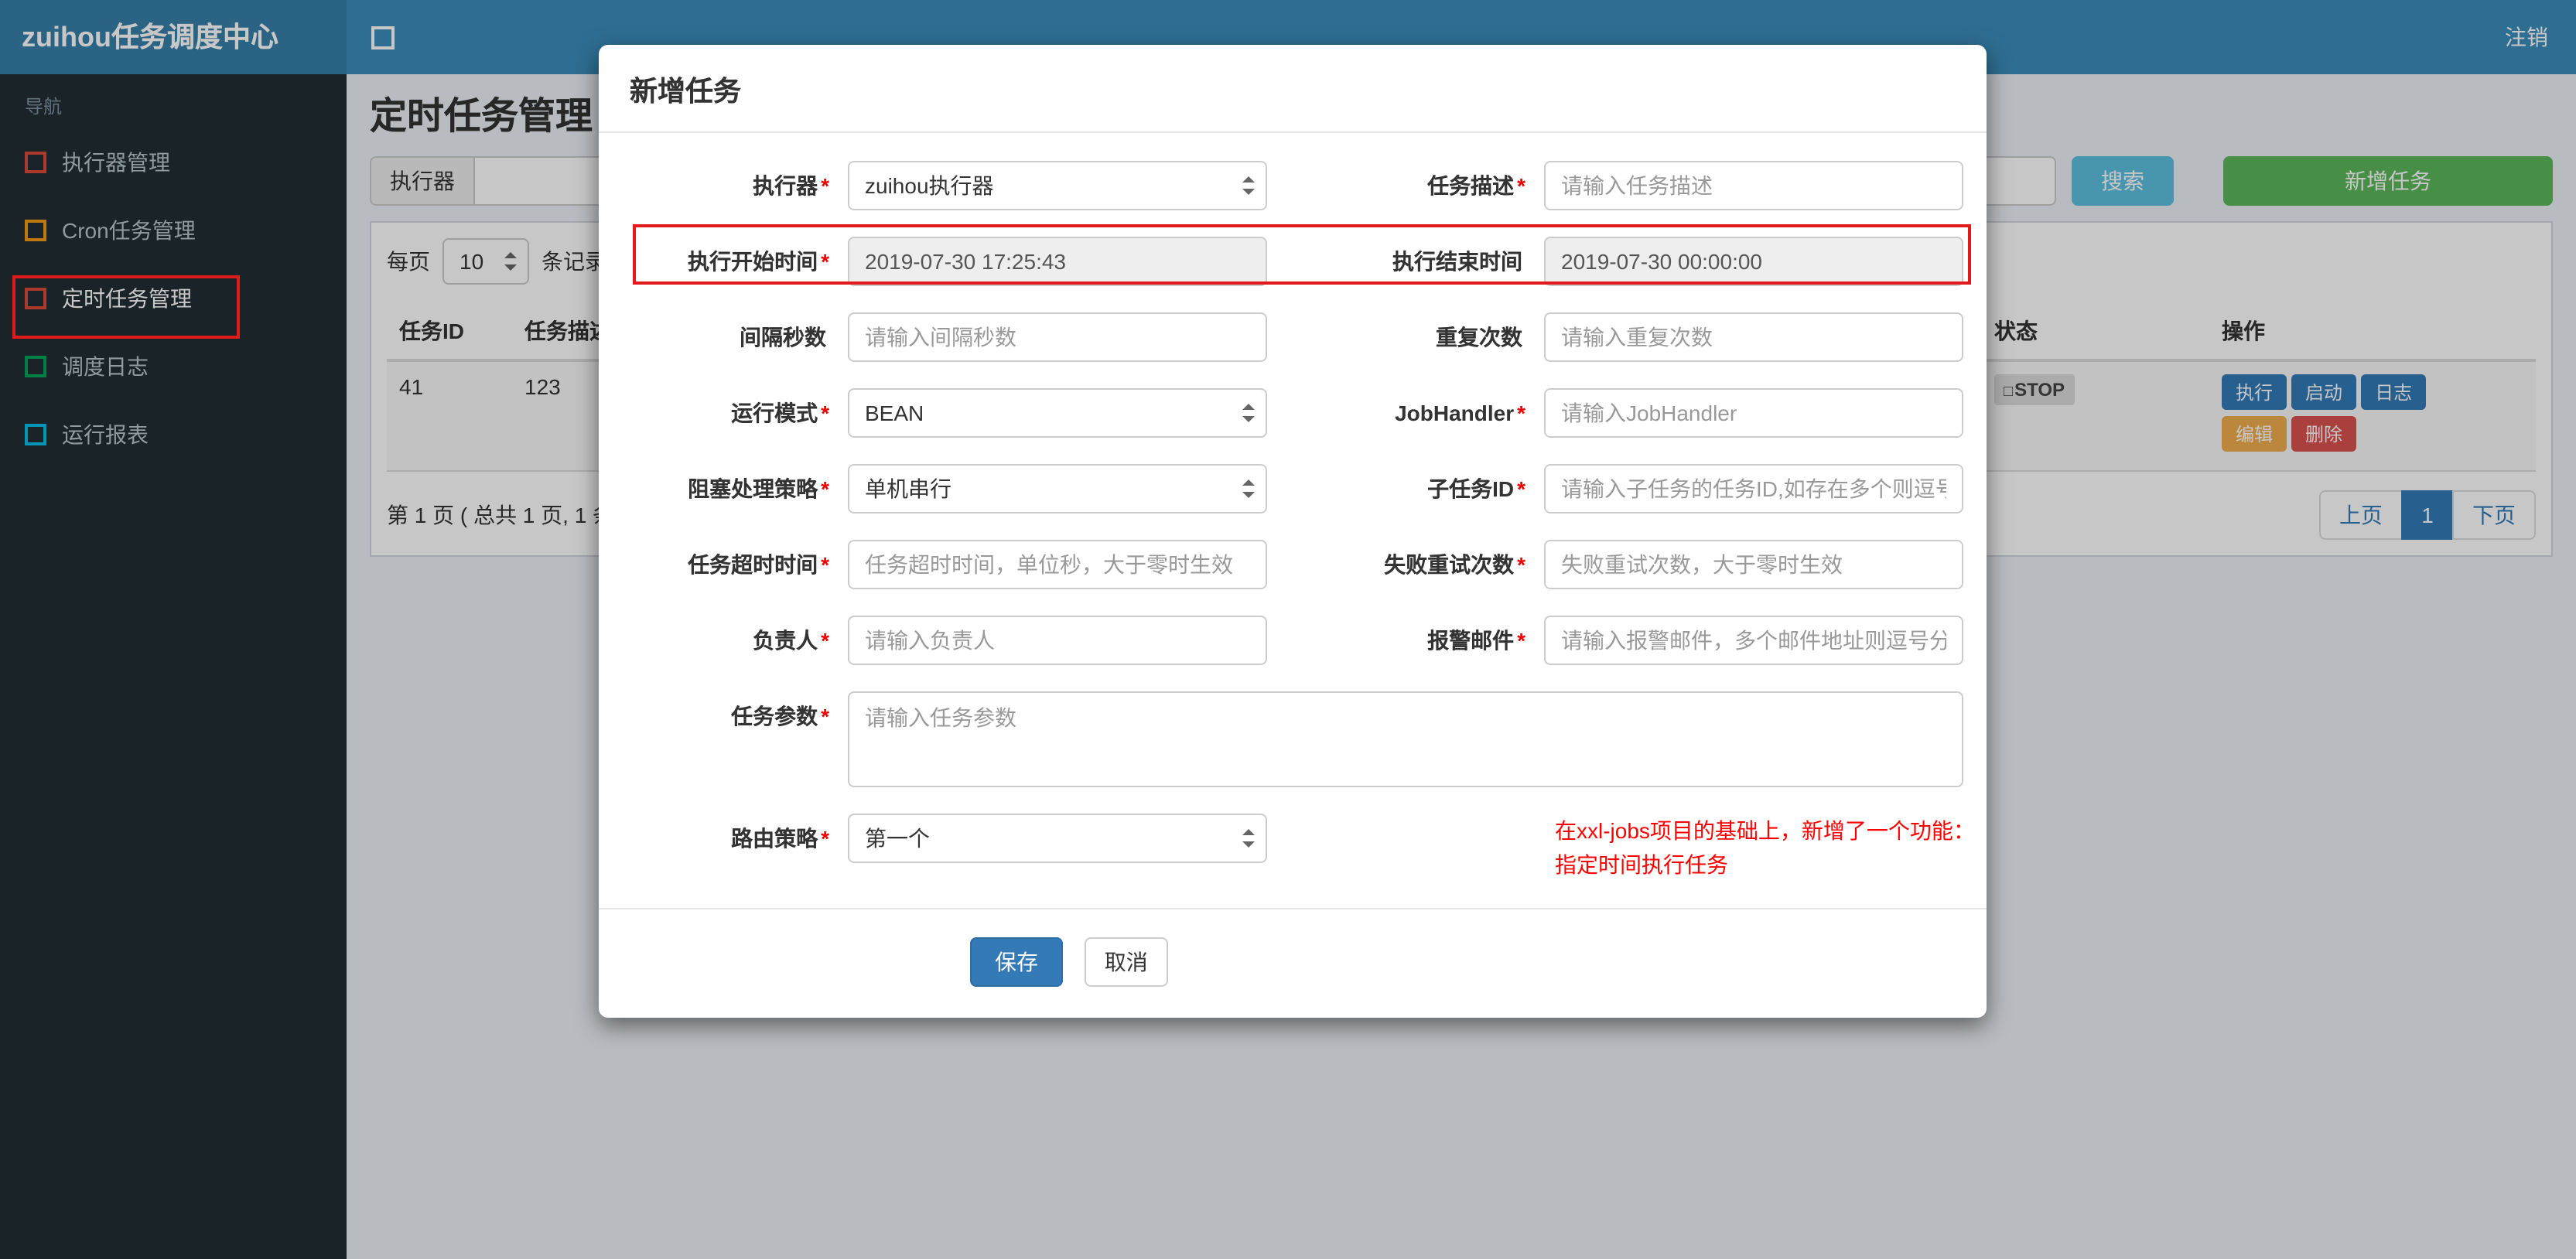 The image size is (2576, 1259). I want to click on modal-footer: 保存 取消, so click(1293, 964).